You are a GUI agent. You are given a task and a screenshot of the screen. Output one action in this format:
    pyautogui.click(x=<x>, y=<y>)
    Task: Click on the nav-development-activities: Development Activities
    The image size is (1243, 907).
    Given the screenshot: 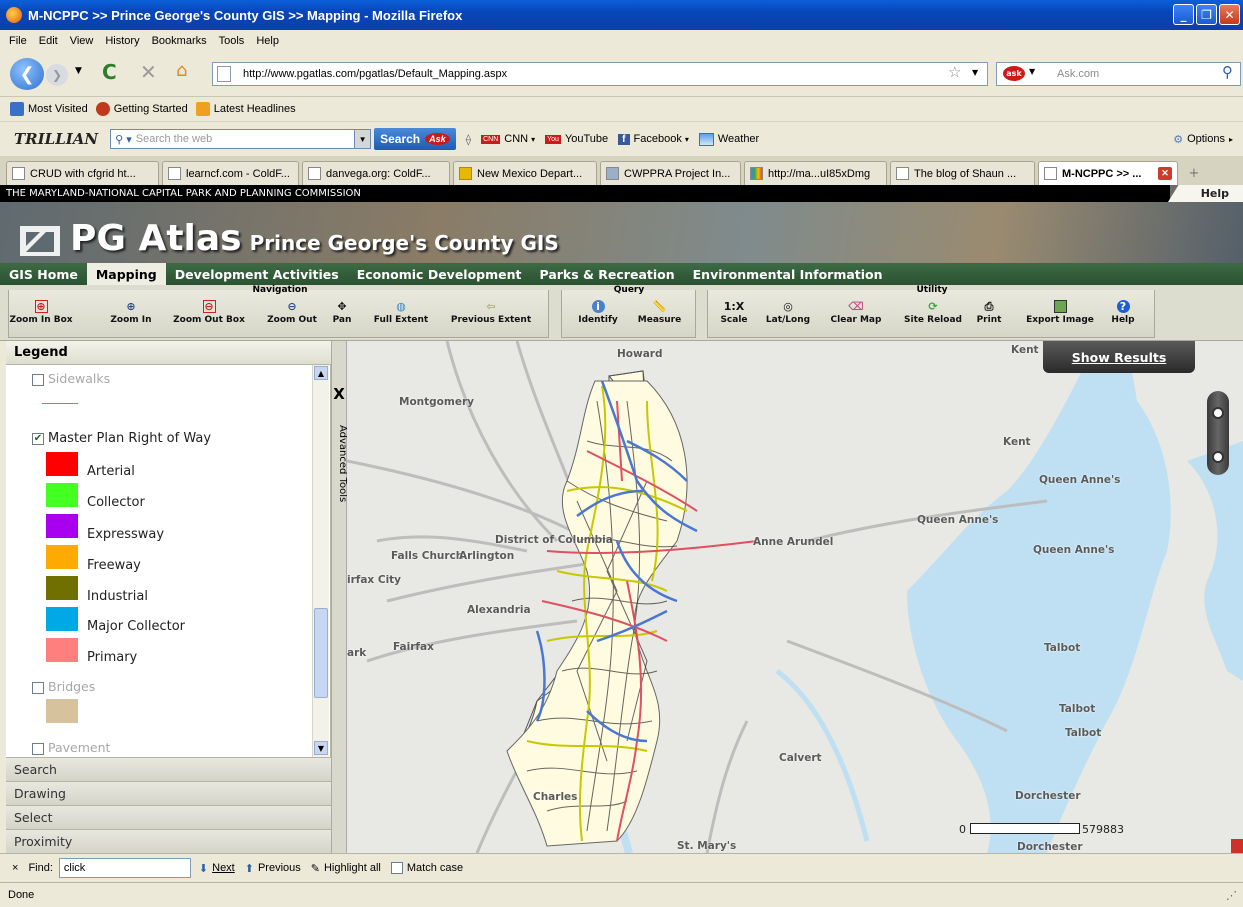 What is the action you would take?
    pyautogui.click(x=257, y=274)
    